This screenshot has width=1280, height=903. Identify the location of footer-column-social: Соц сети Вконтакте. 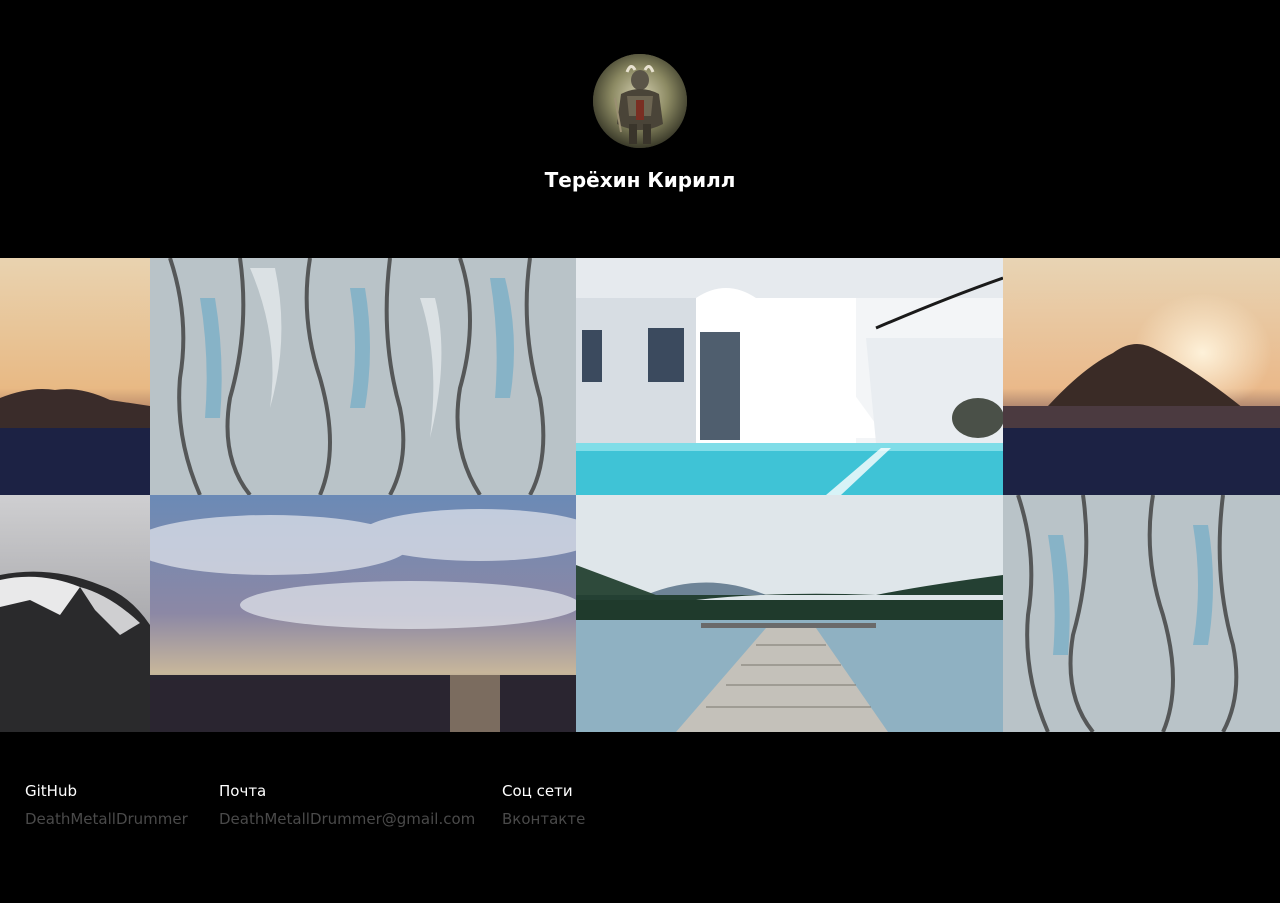
(543, 805).